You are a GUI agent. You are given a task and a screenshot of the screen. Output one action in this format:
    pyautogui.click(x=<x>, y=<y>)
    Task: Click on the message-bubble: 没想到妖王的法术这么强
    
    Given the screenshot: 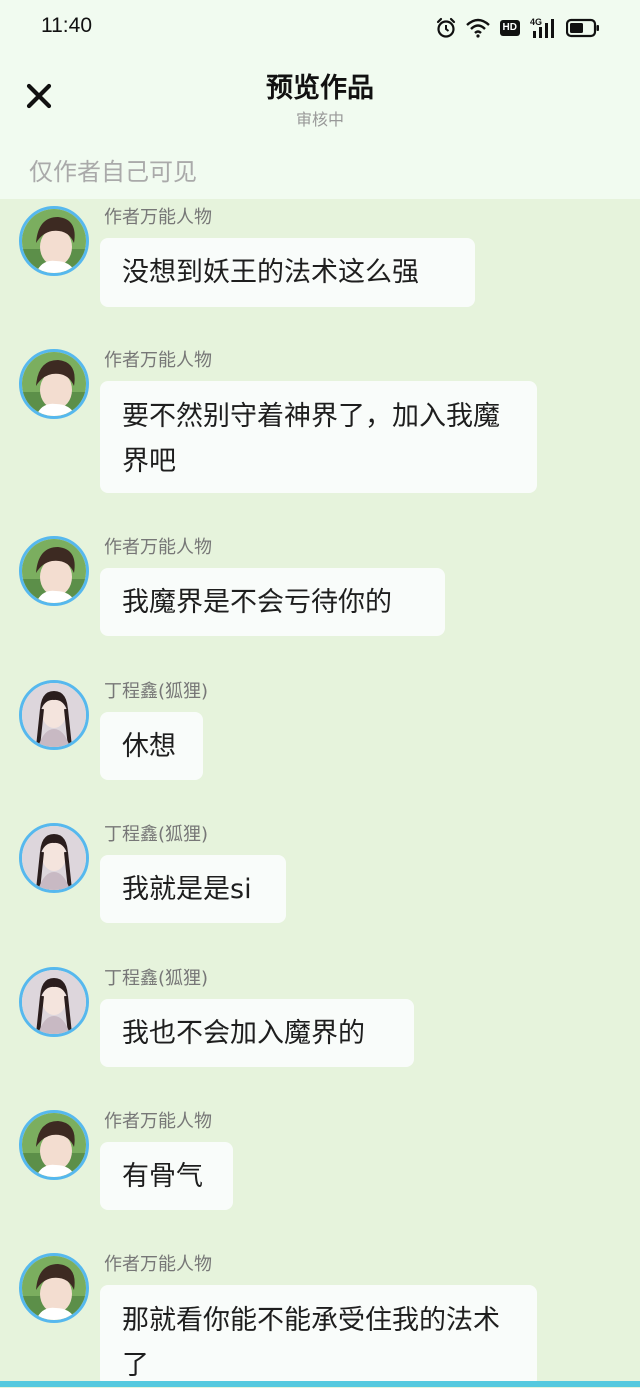 What is the action you would take?
    pyautogui.click(x=287, y=272)
    